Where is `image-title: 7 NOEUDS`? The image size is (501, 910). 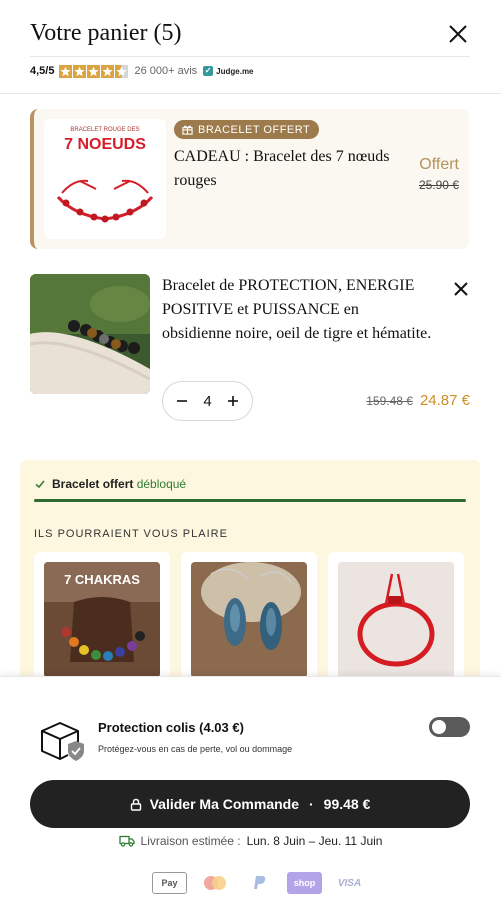
image-title: 7 NOEUDS is located at coordinates (105, 144).